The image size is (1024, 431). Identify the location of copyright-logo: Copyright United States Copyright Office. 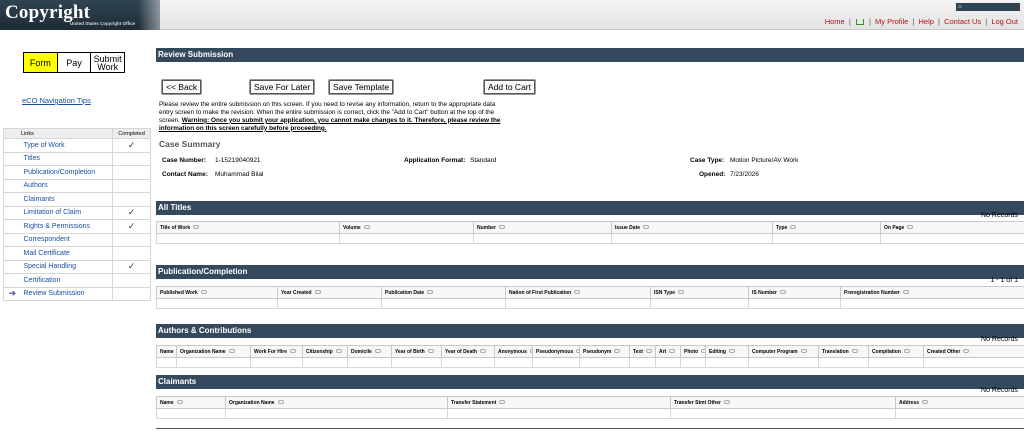
(80, 15).